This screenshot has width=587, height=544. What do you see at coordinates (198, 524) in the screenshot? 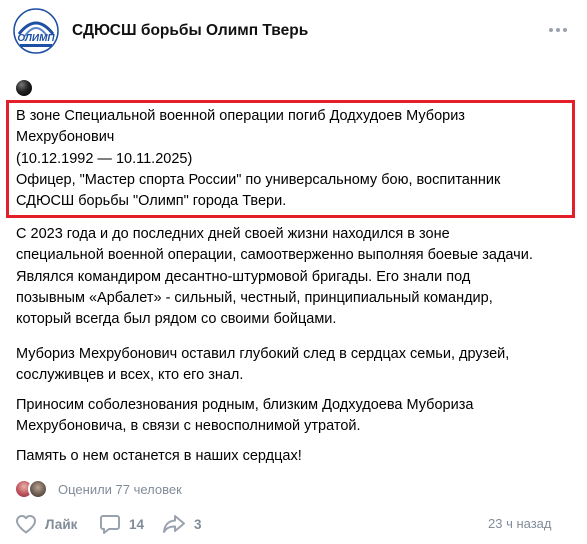
I see `shares-count: 3` at bounding box center [198, 524].